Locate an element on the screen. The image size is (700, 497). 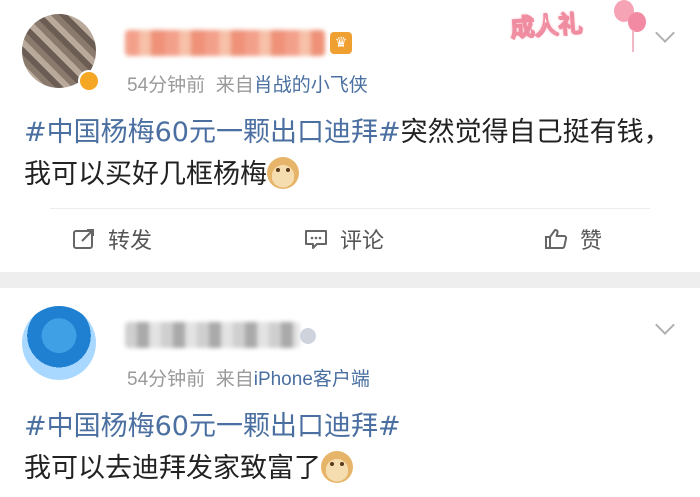
repost-button: 转发 is located at coordinates (112, 239).